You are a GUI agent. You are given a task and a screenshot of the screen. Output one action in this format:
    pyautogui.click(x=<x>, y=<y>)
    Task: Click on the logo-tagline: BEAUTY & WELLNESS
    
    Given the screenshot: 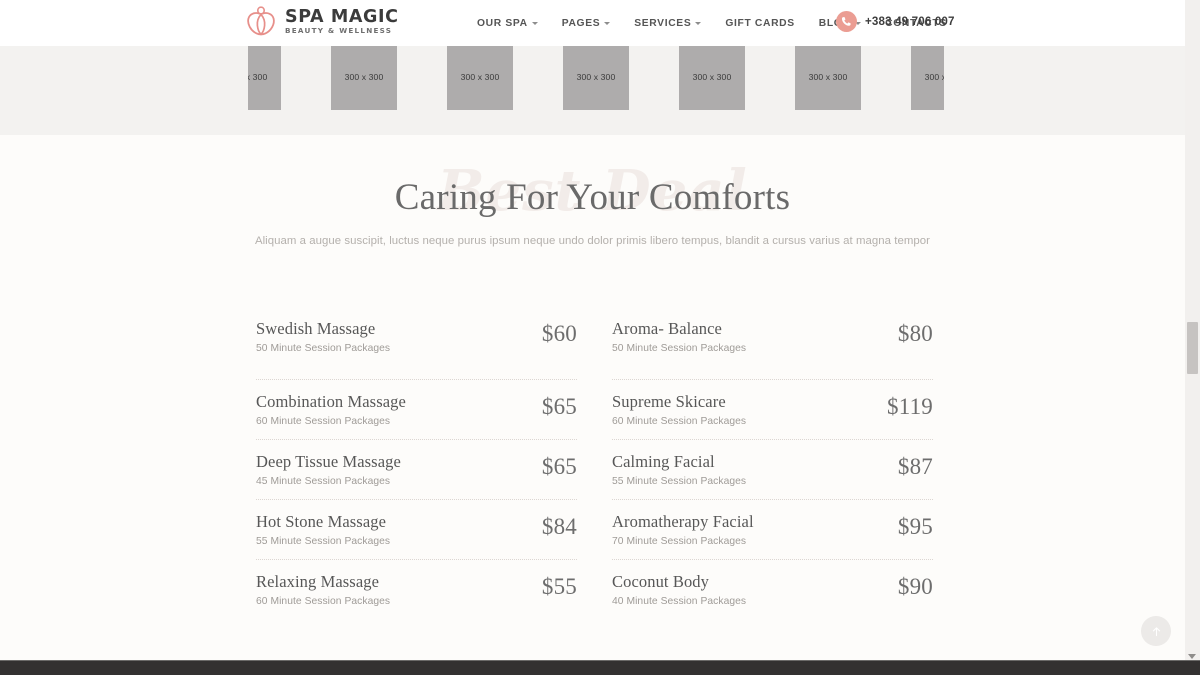 What is the action you would take?
    pyautogui.click(x=339, y=31)
    